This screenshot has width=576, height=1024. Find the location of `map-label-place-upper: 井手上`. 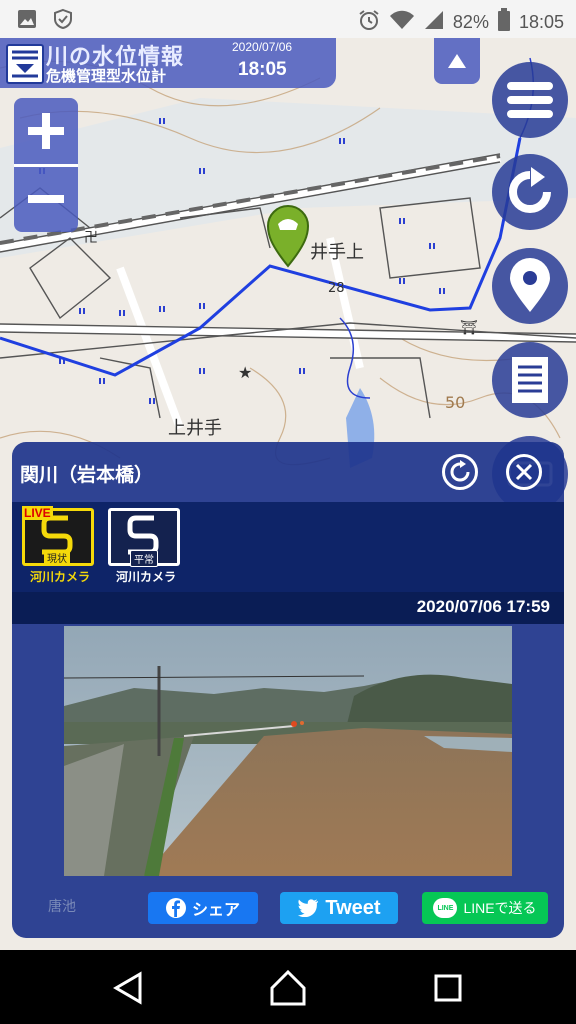

map-label-place-upper: 井手上 is located at coordinates (337, 252).